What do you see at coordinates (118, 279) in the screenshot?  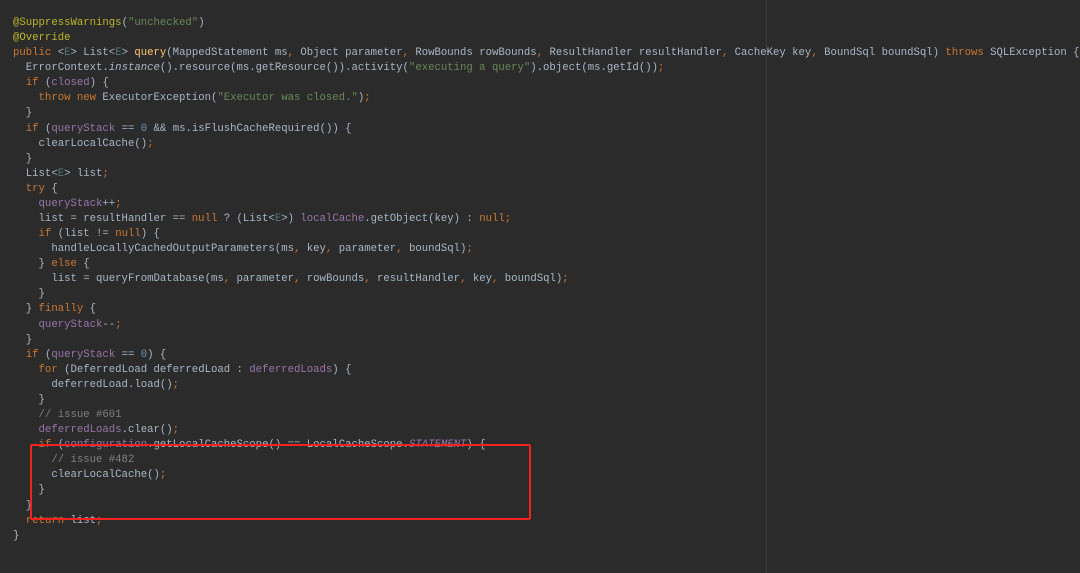 I see `code-token: list = queryFromDatabase(ms` at bounding box center [118, 279].